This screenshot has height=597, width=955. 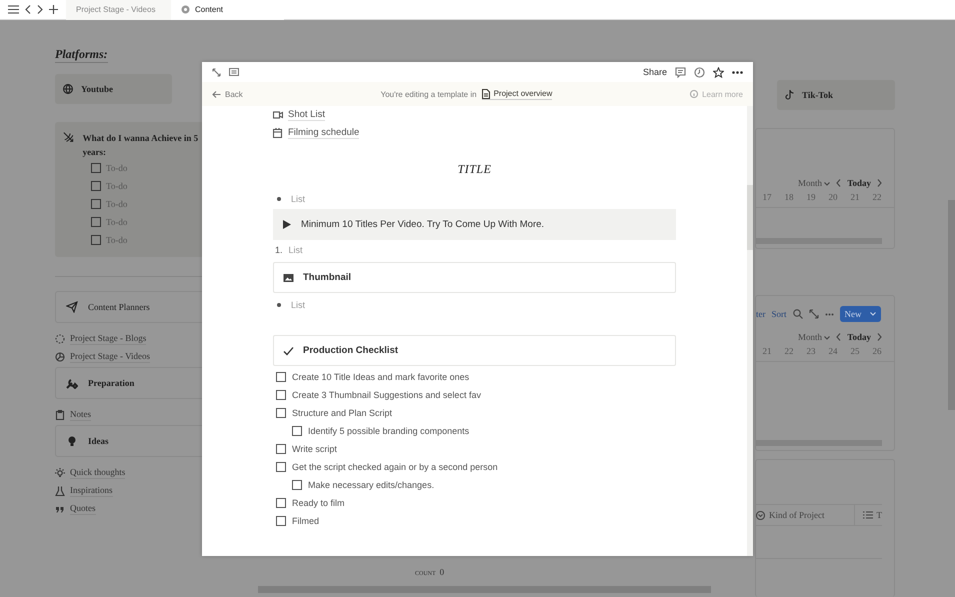 What do you see at coordinates (306, 115) in the screenshot?
I see `page-link: Shot List` at bounding box center [306, 115].